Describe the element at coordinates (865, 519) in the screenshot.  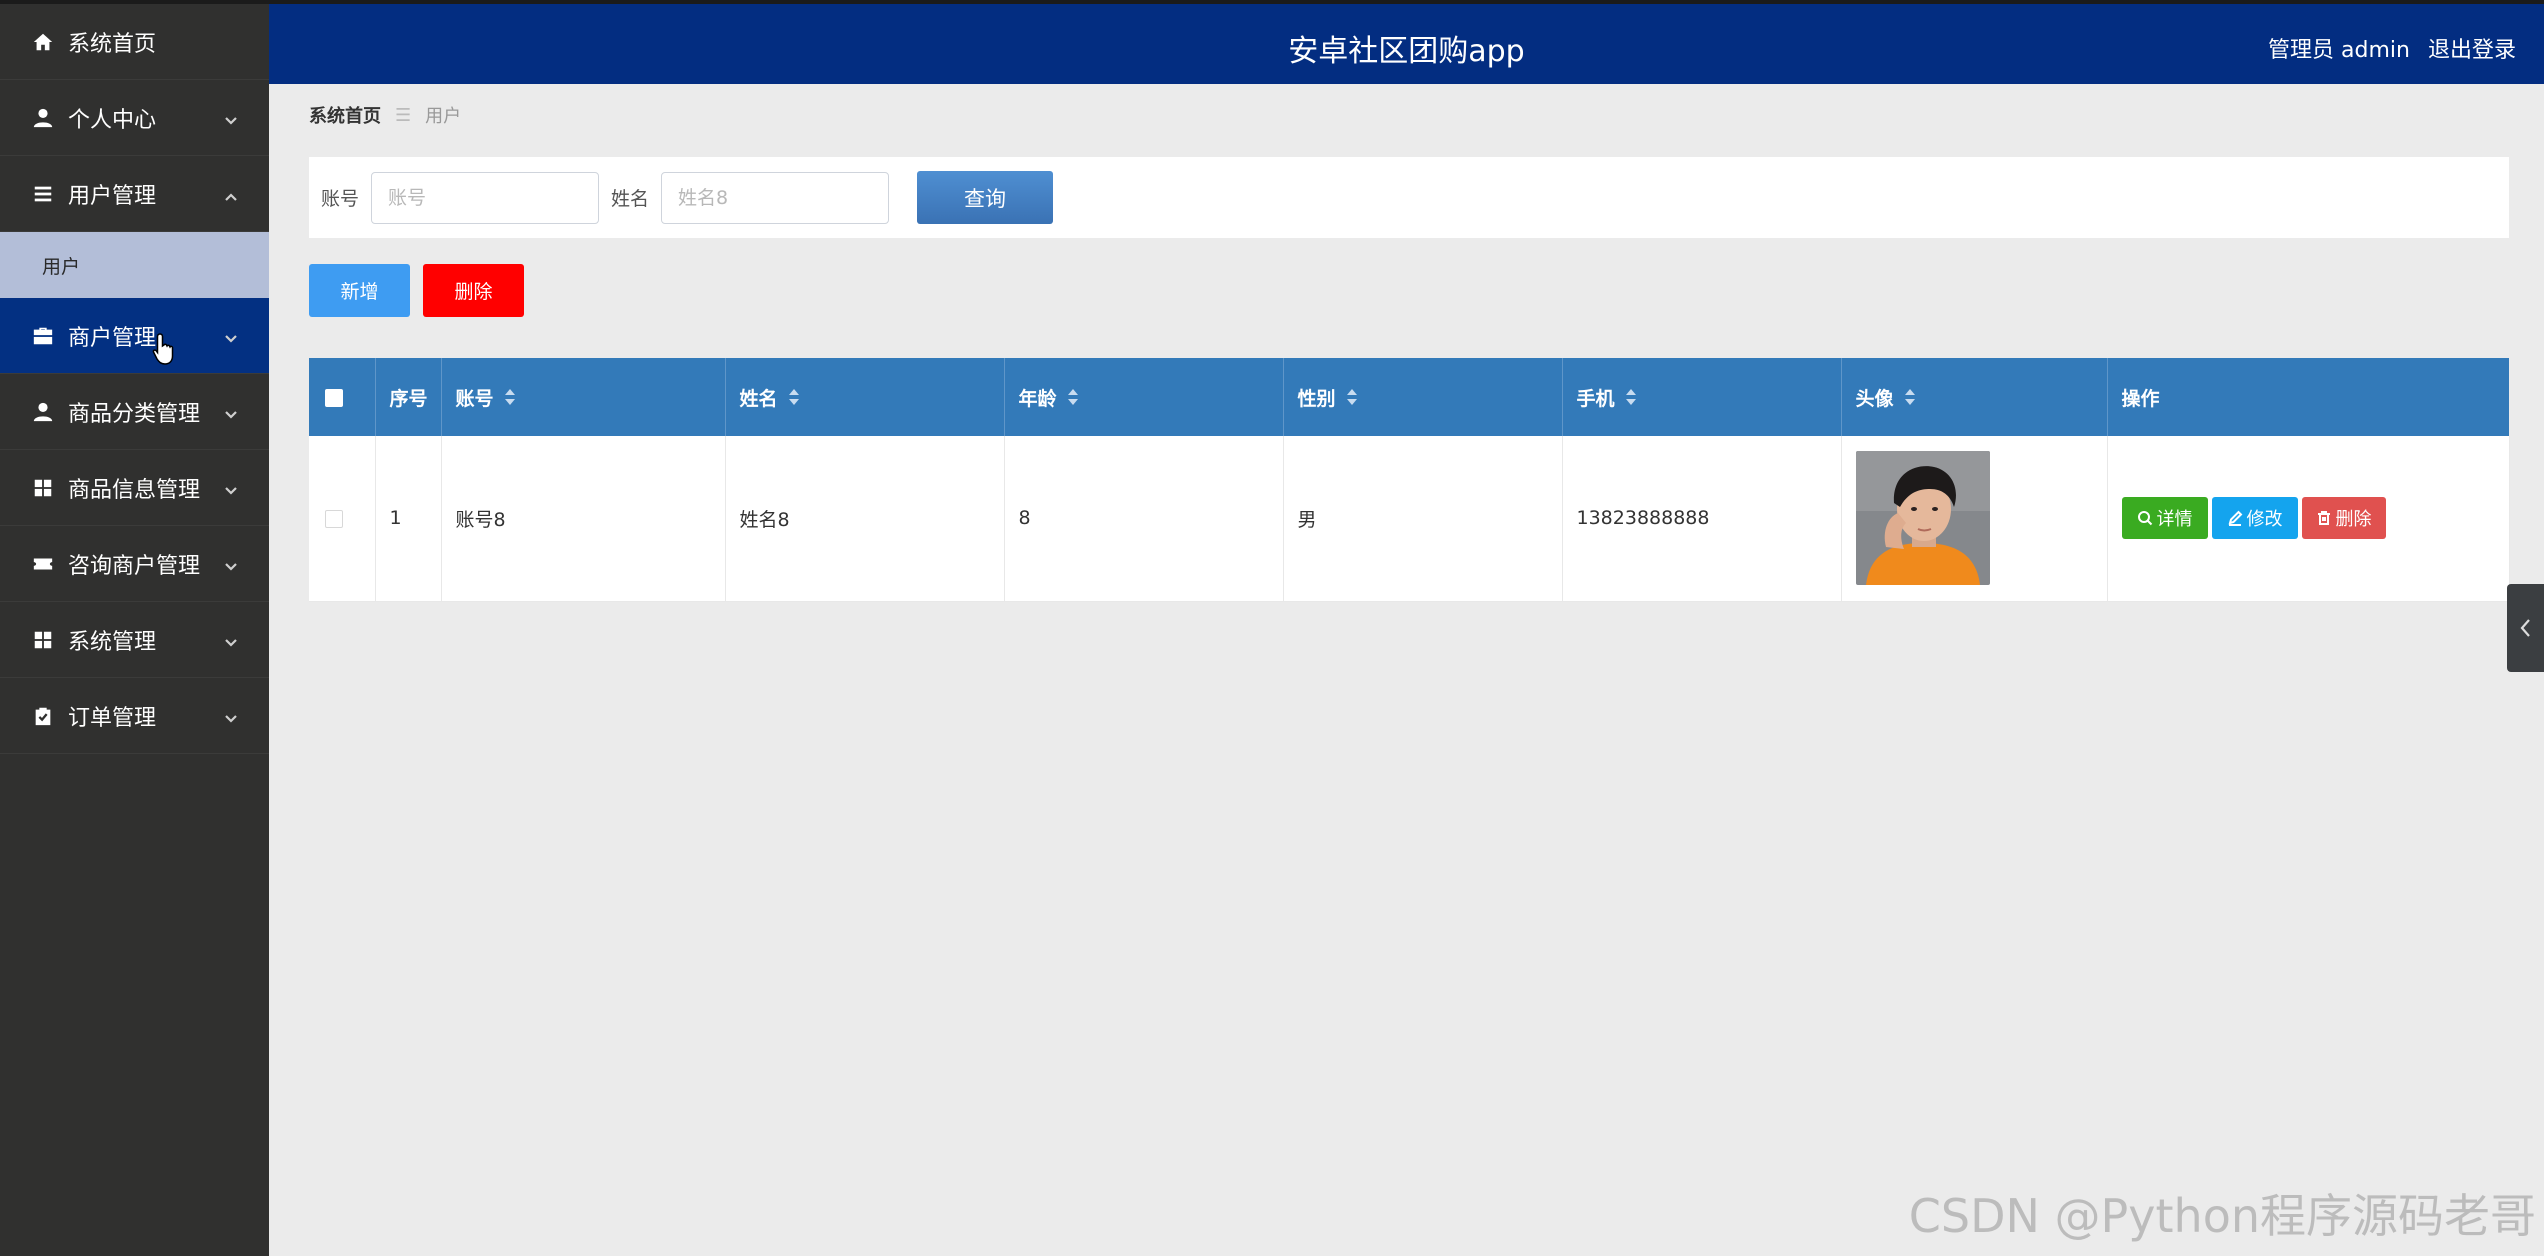
I see `cell-name: 姓名8` at that location.